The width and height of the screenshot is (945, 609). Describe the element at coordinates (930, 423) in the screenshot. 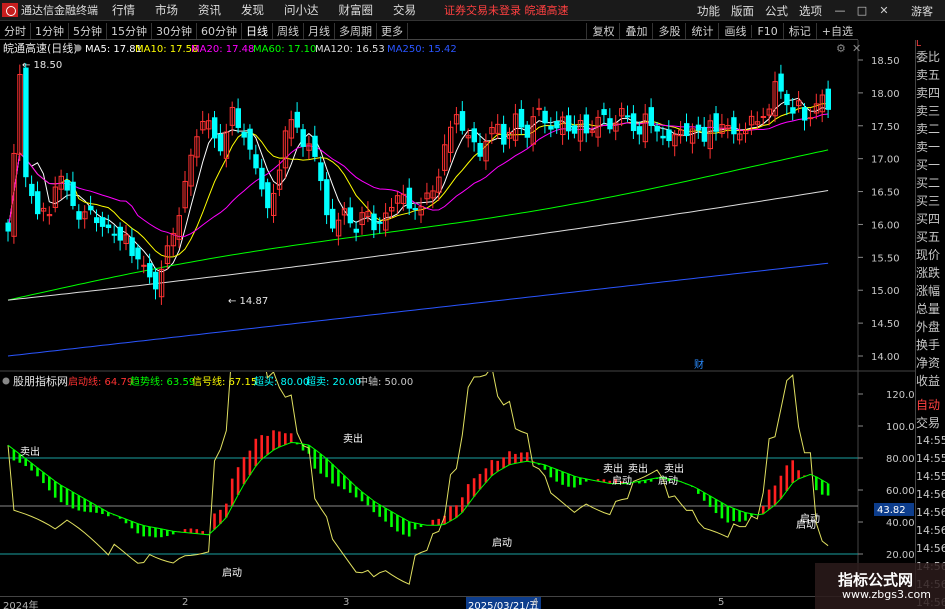

I see `panel-mode-label: 交易` at that location.